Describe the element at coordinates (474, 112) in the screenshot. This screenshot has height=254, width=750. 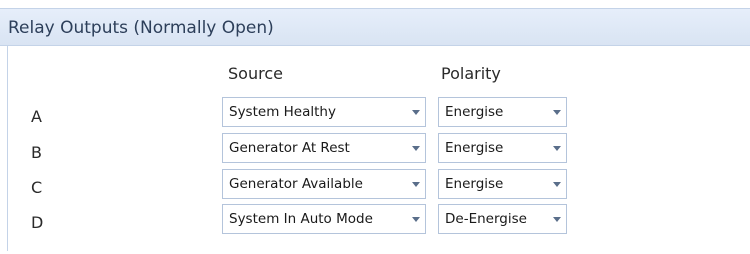
I see `polarity-value-a: Energise` at that location.